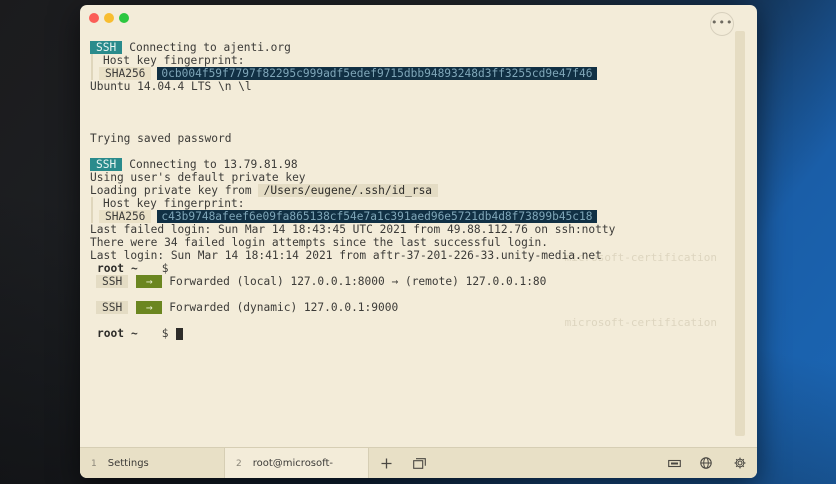  I want to click on ssh-connect-line: SSH Connecting to ajenti.org, so click(410, 47).